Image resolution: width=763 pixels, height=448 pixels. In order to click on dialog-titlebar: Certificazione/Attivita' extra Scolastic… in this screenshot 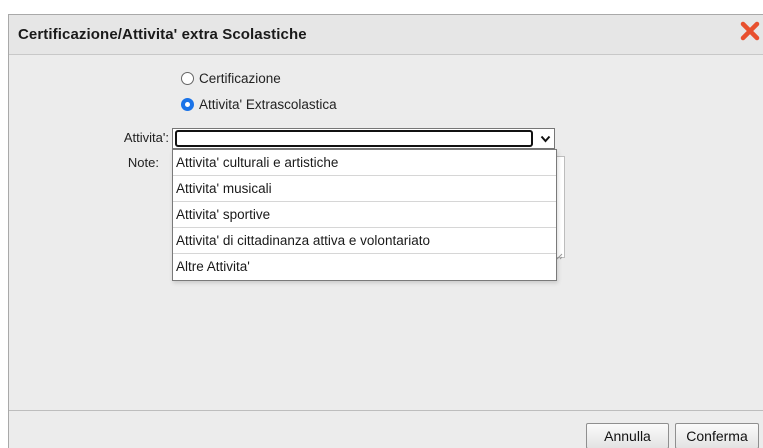, I will do `click(386, 35)`.